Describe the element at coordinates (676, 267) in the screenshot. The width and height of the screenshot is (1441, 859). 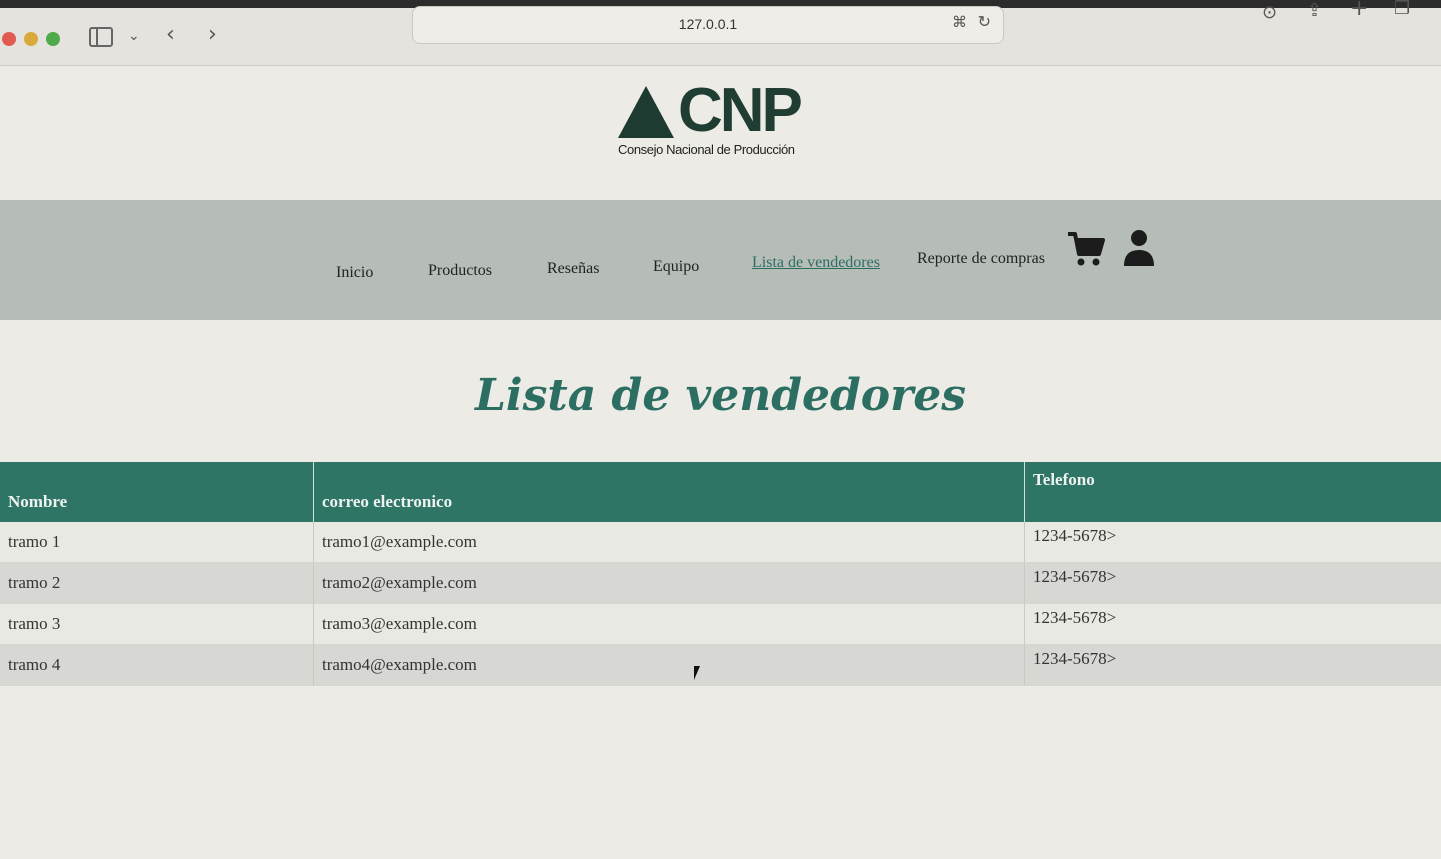
I see `nav-item-equipo: Equipo` at that location.